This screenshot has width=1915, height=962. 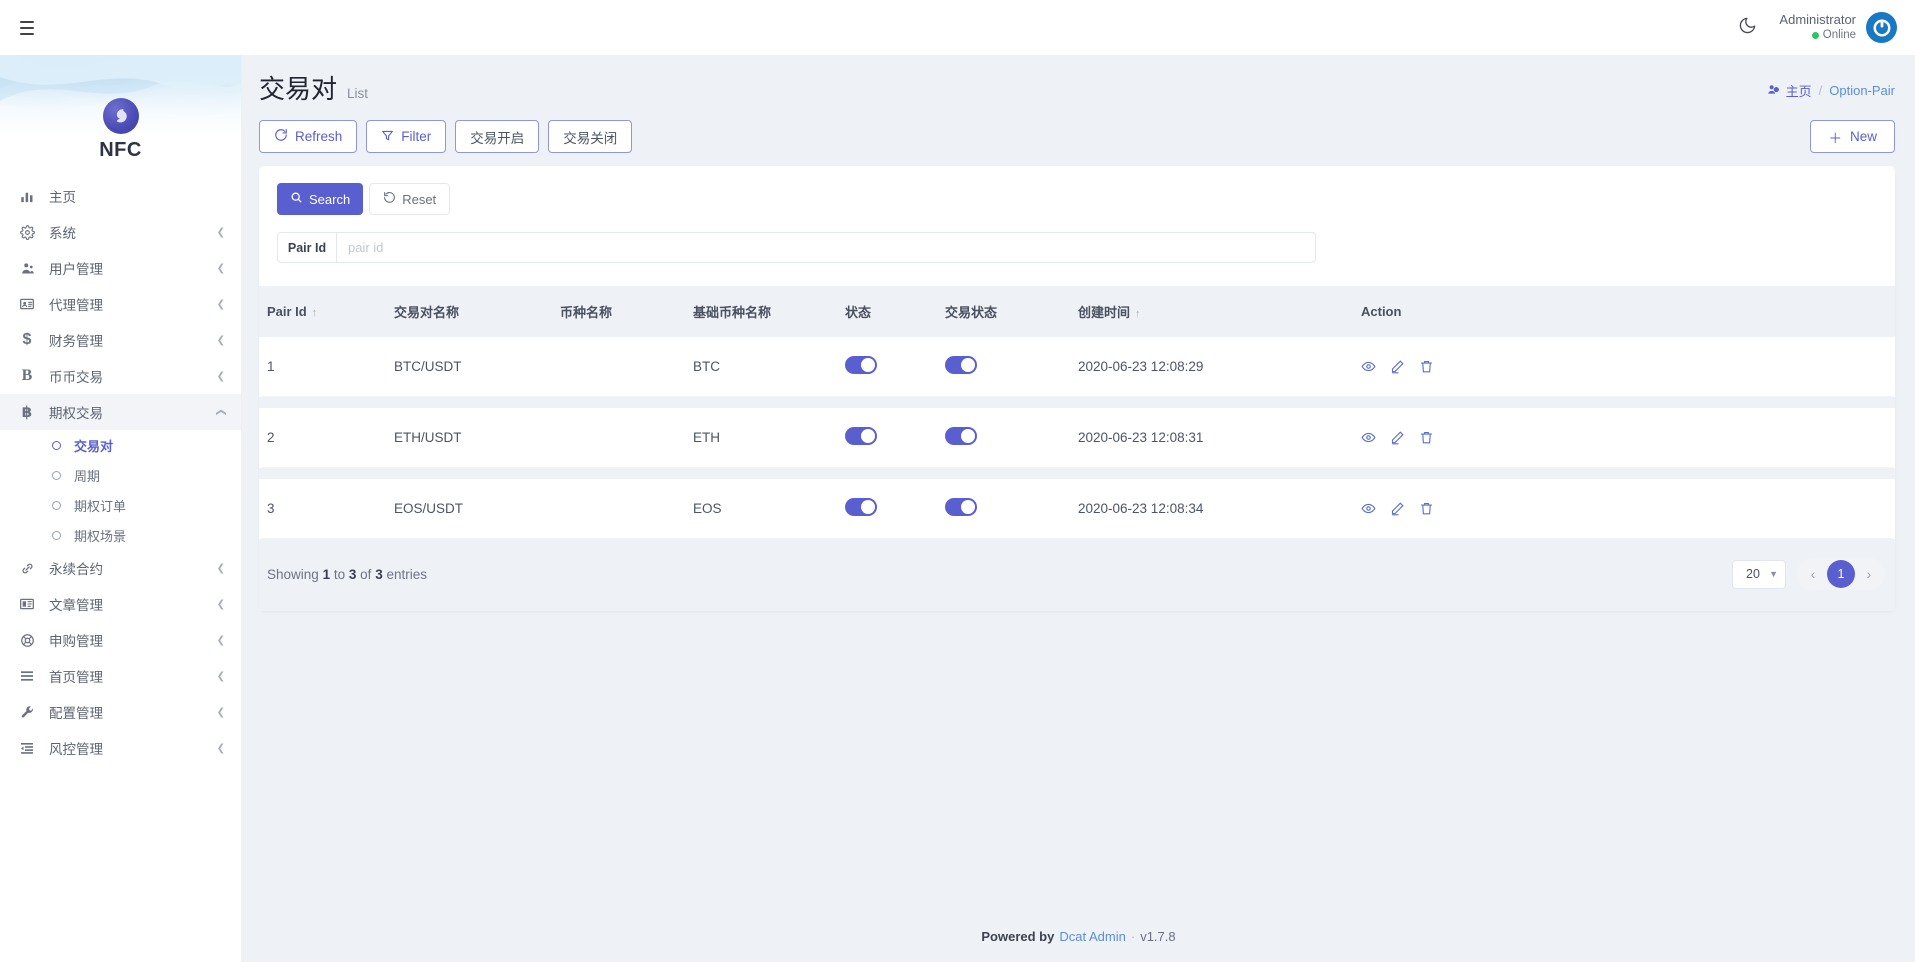 What do you see at coordinates (120, 640) in the screenshot?
I see `sidebar-item-subscription-management: 申购管理 ❮` at bounding box center [120, 640].